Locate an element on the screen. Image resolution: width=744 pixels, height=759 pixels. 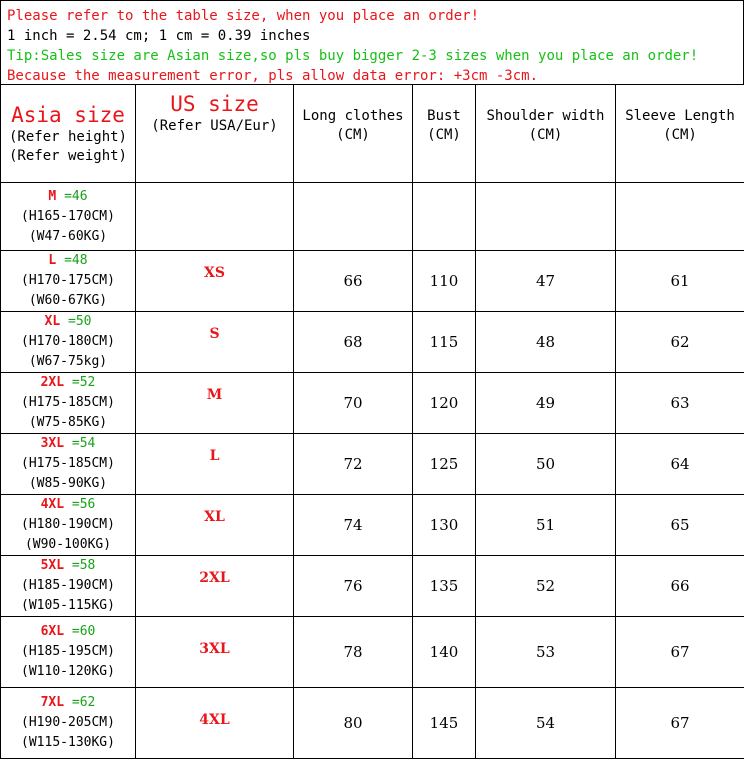
long-clothes-value: 80 is located at coordinates (352, 723).